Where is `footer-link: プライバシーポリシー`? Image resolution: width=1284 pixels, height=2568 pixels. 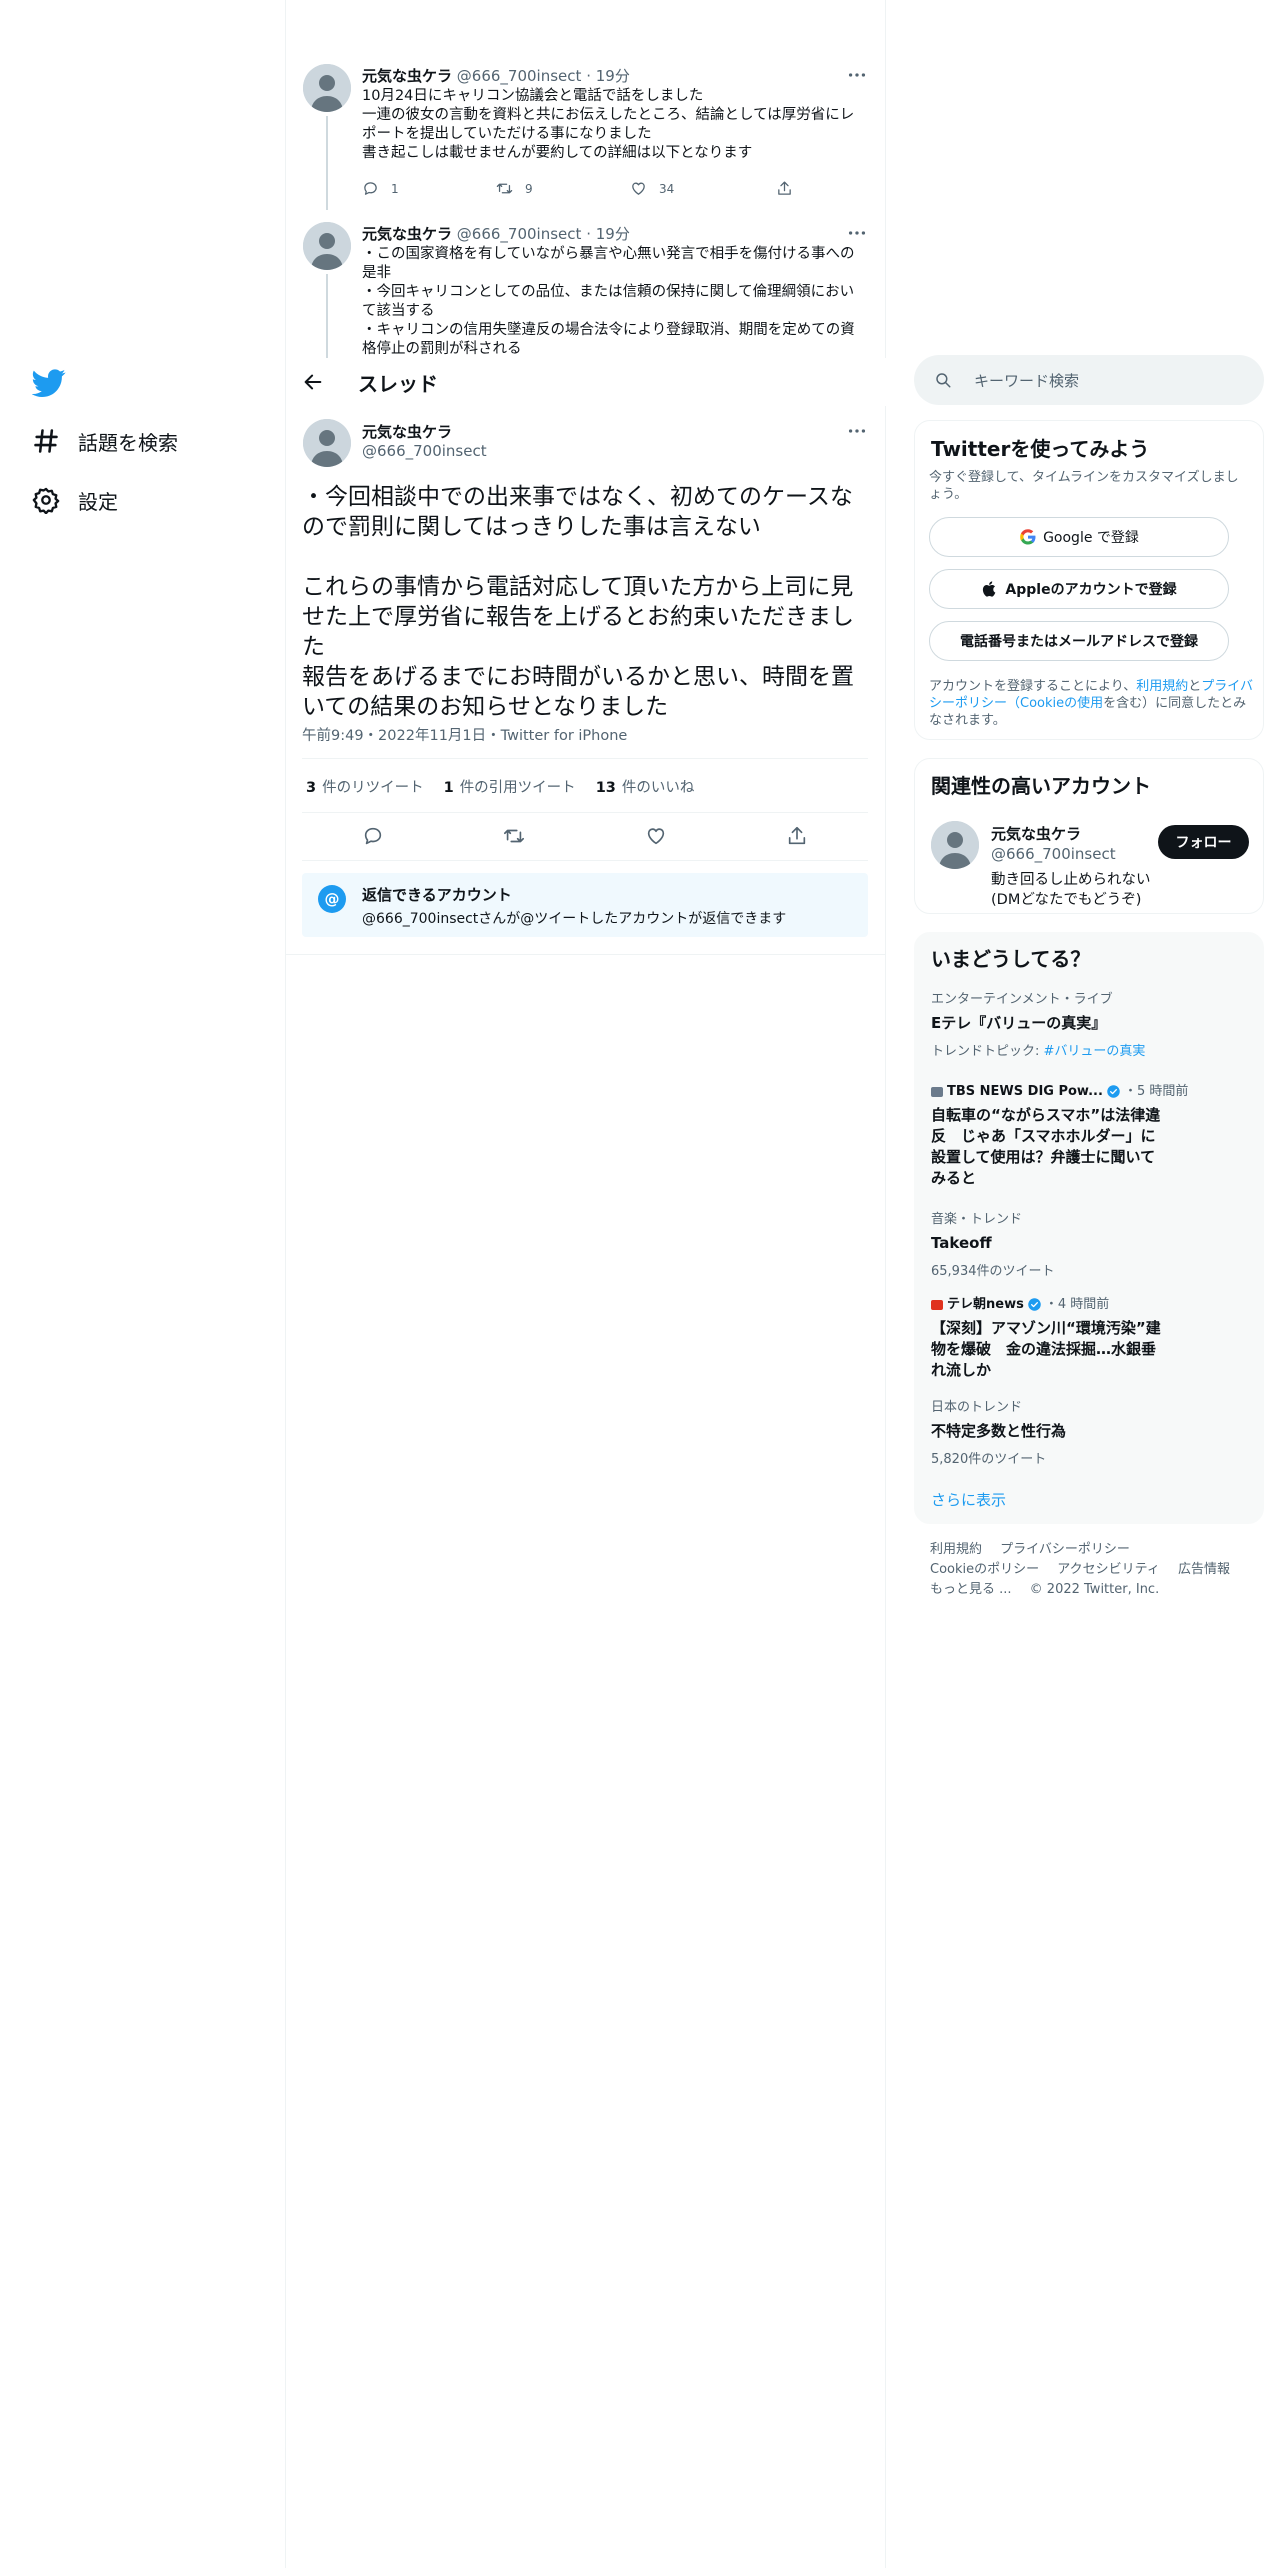
footer-link: プライバシーポリシー is located at coordinates (1065, 1549).